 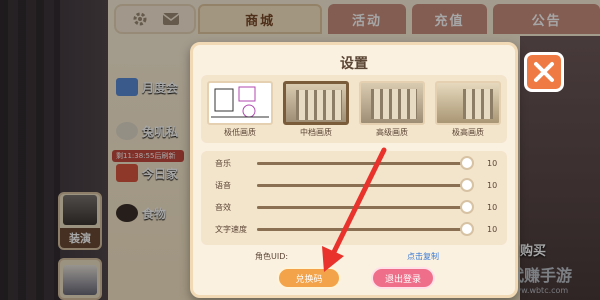 I want to click on uid-label: 角色UID:, so click(x=272, y=256).